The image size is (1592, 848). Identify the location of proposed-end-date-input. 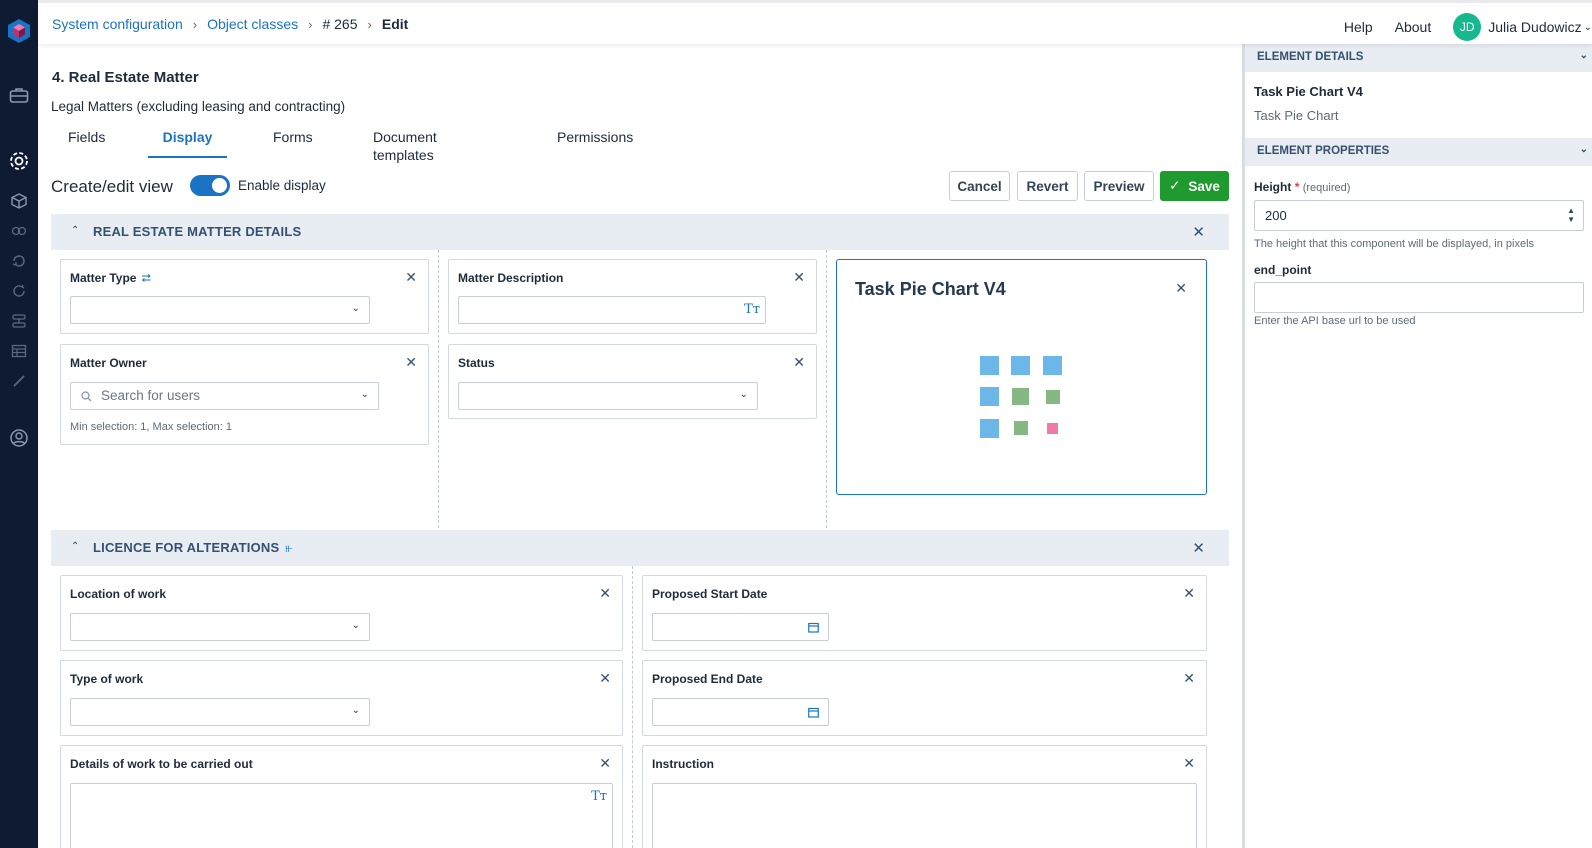
(740, 712).